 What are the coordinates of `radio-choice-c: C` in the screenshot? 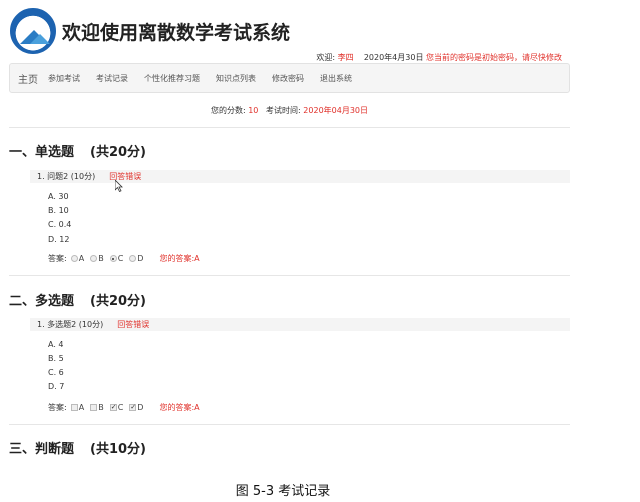 It's located at (116, 258).